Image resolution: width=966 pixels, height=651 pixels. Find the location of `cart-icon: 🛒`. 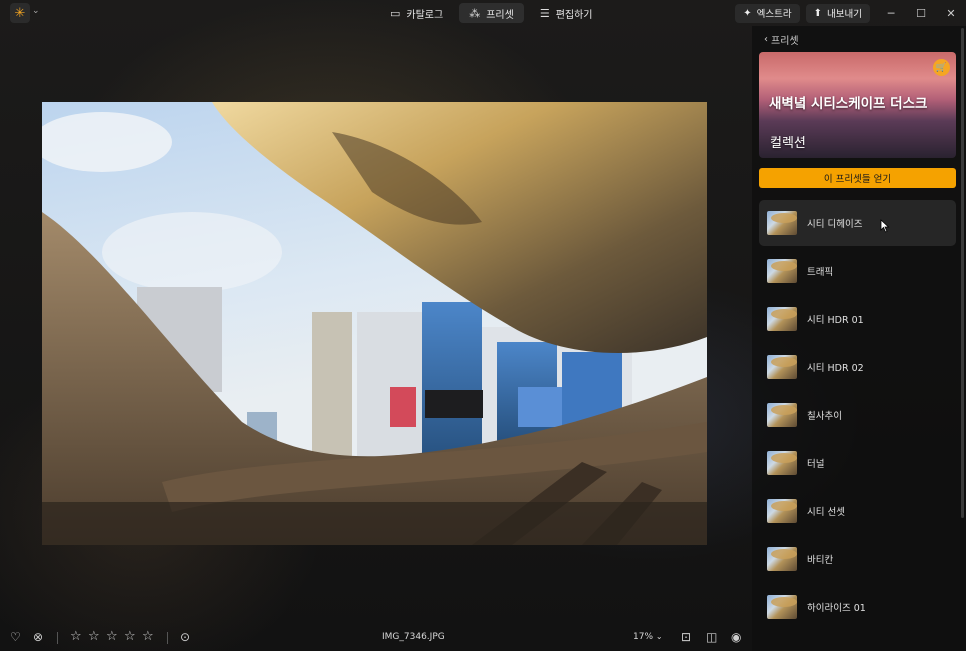

cart-icon: 🛒 is located at coordinates (941, 67).